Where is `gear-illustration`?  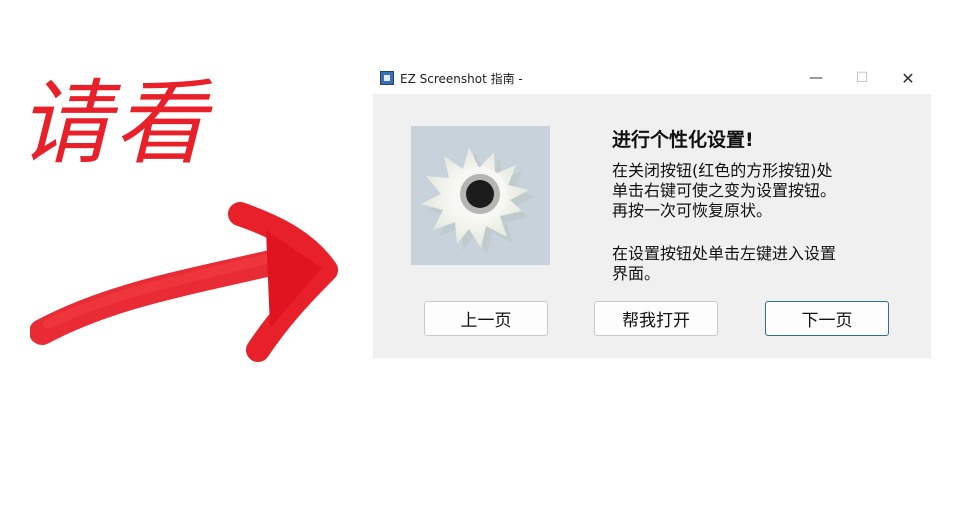 gear-illustration is located at coordinates (480, 195).